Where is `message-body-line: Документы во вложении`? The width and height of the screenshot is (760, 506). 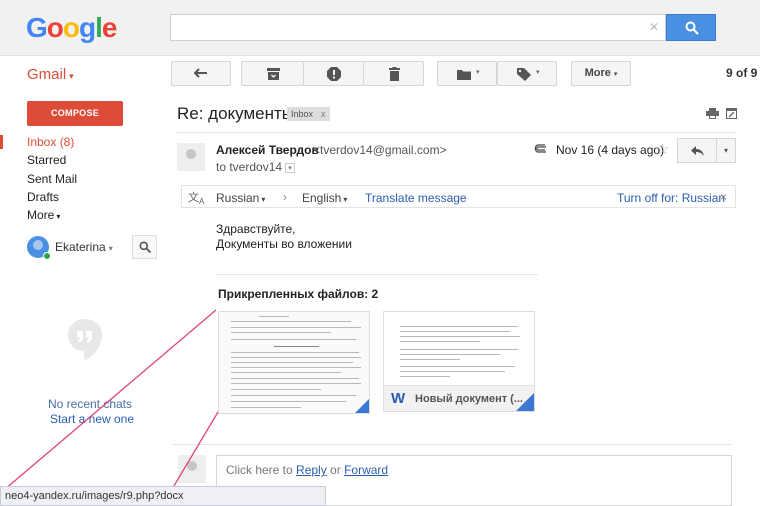 message-body-line: Документы во вложении is located at coordinates (284, 244).